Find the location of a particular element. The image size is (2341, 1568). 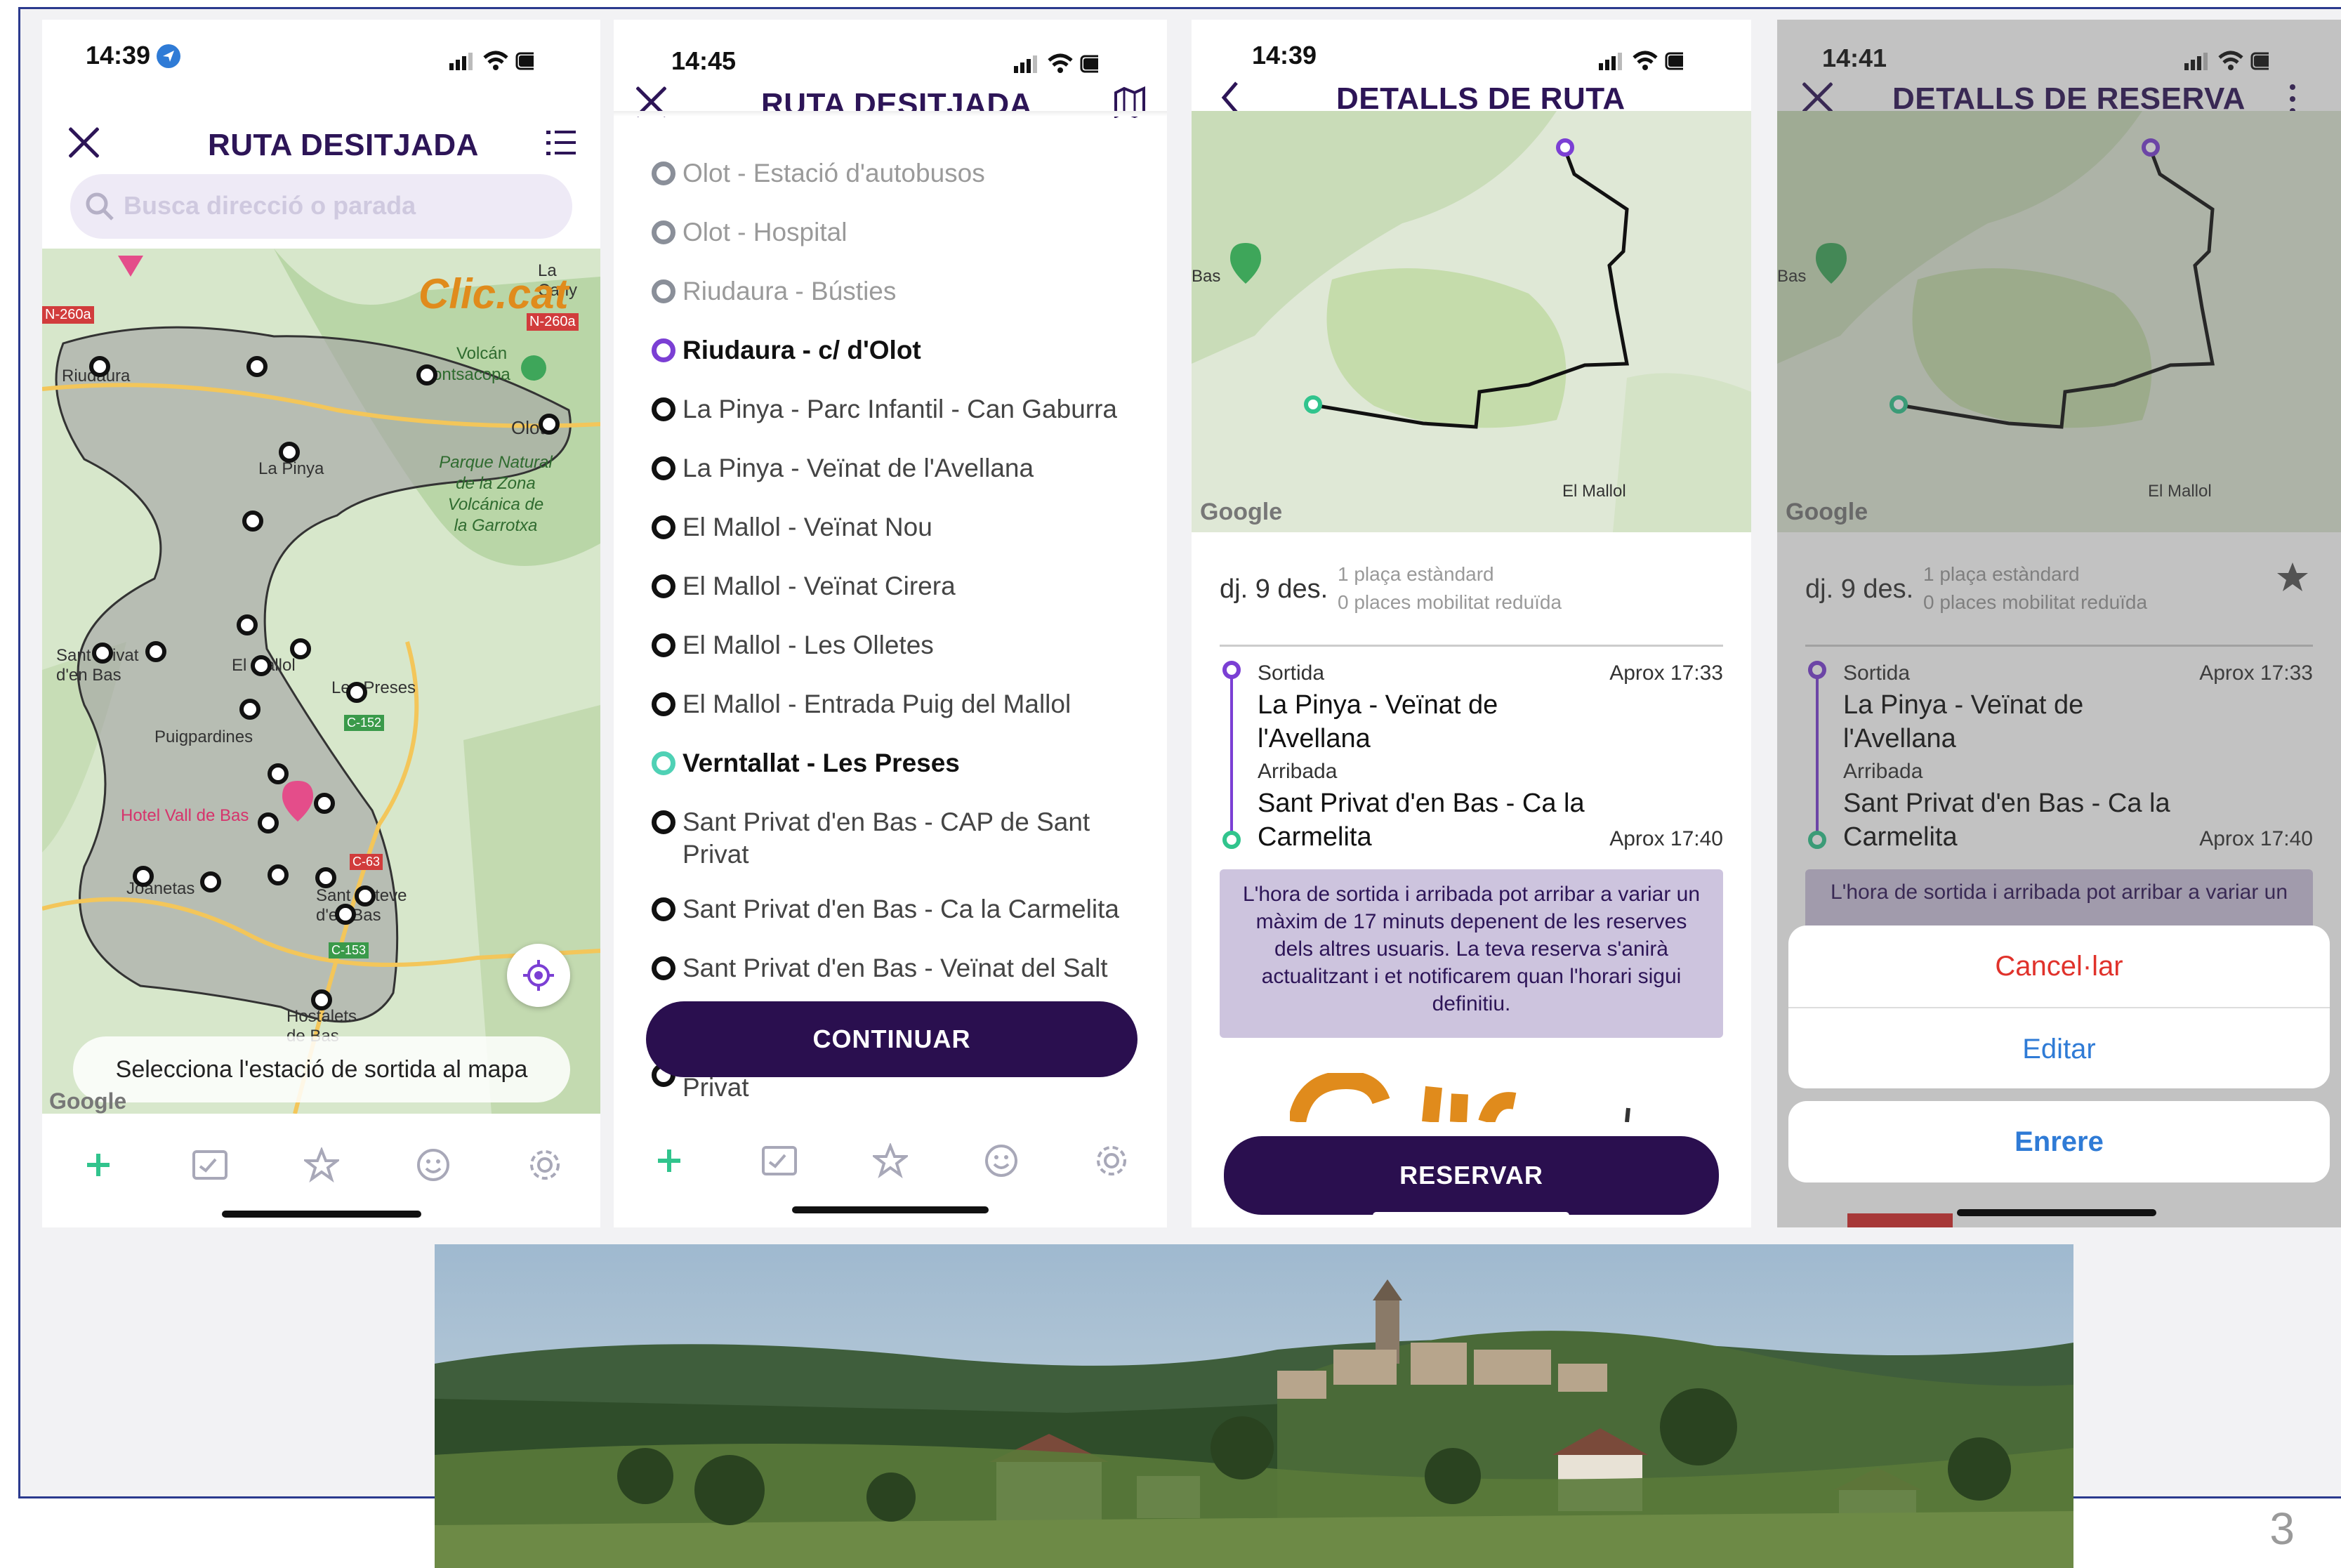

smiley-icon is located at coordinates (1000, 1161).